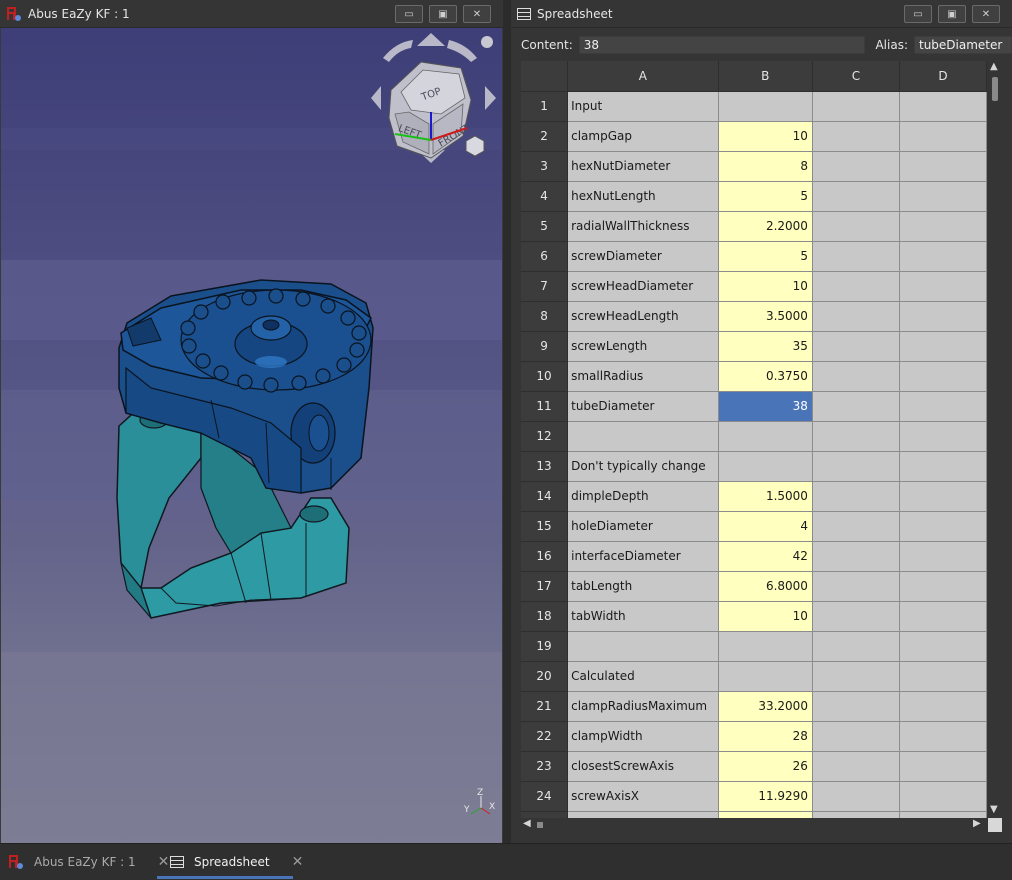 Image resolution: width=1012 pixels, height=880 pixels. I want to click on cell-b: 33.2000, so click(765, 706).